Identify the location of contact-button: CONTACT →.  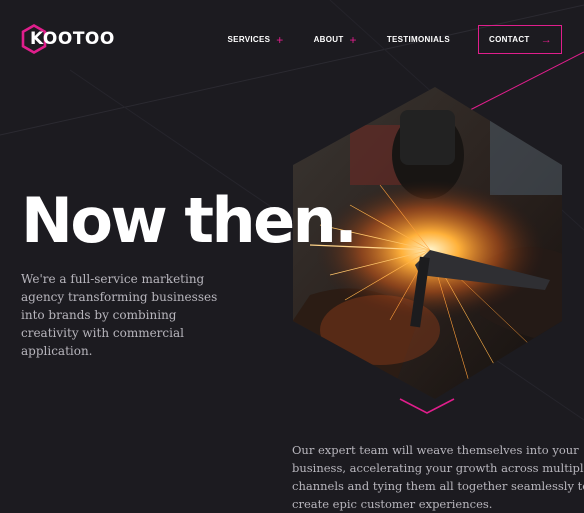
(520, 39).